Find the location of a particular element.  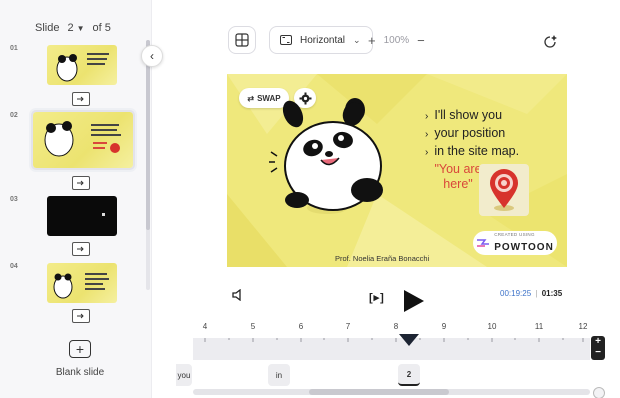

total-time: 01:35 is located at coordinates (552, 293).